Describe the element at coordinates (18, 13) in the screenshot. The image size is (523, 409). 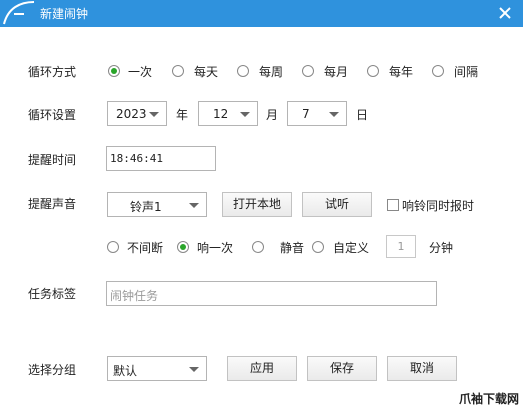
I see `app-logo-icon` at that location.